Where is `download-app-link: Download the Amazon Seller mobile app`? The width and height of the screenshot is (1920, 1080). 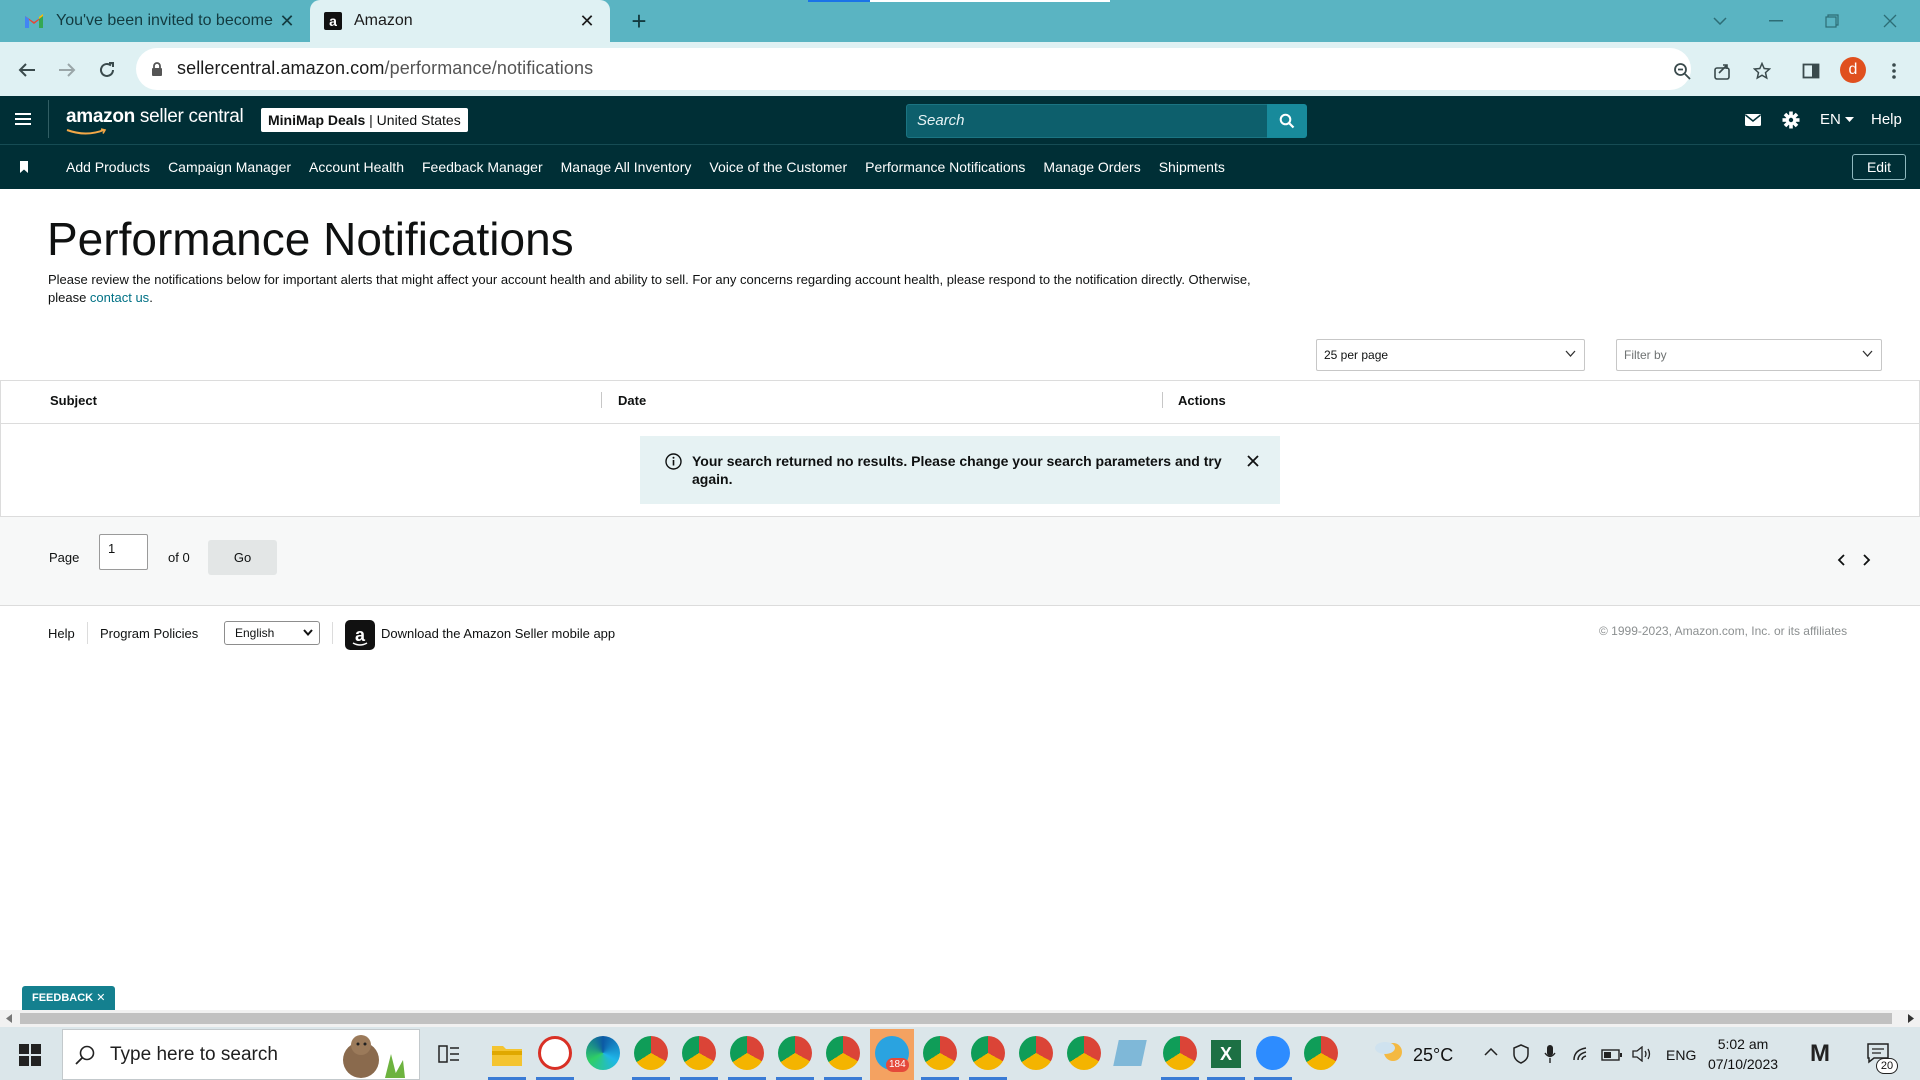
download-app-link: Download the Amazon Seller mobile app is located at coordinates (498, 633).